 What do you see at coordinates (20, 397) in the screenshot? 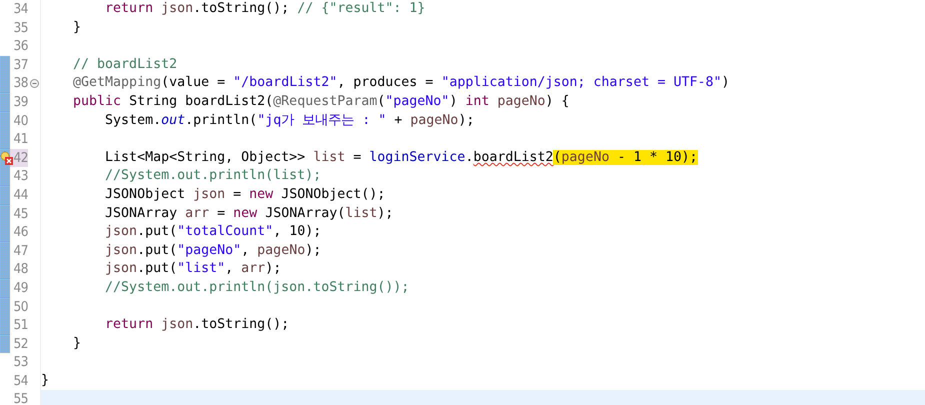
I see `line-number: 55` at bounding box center [20, 397].